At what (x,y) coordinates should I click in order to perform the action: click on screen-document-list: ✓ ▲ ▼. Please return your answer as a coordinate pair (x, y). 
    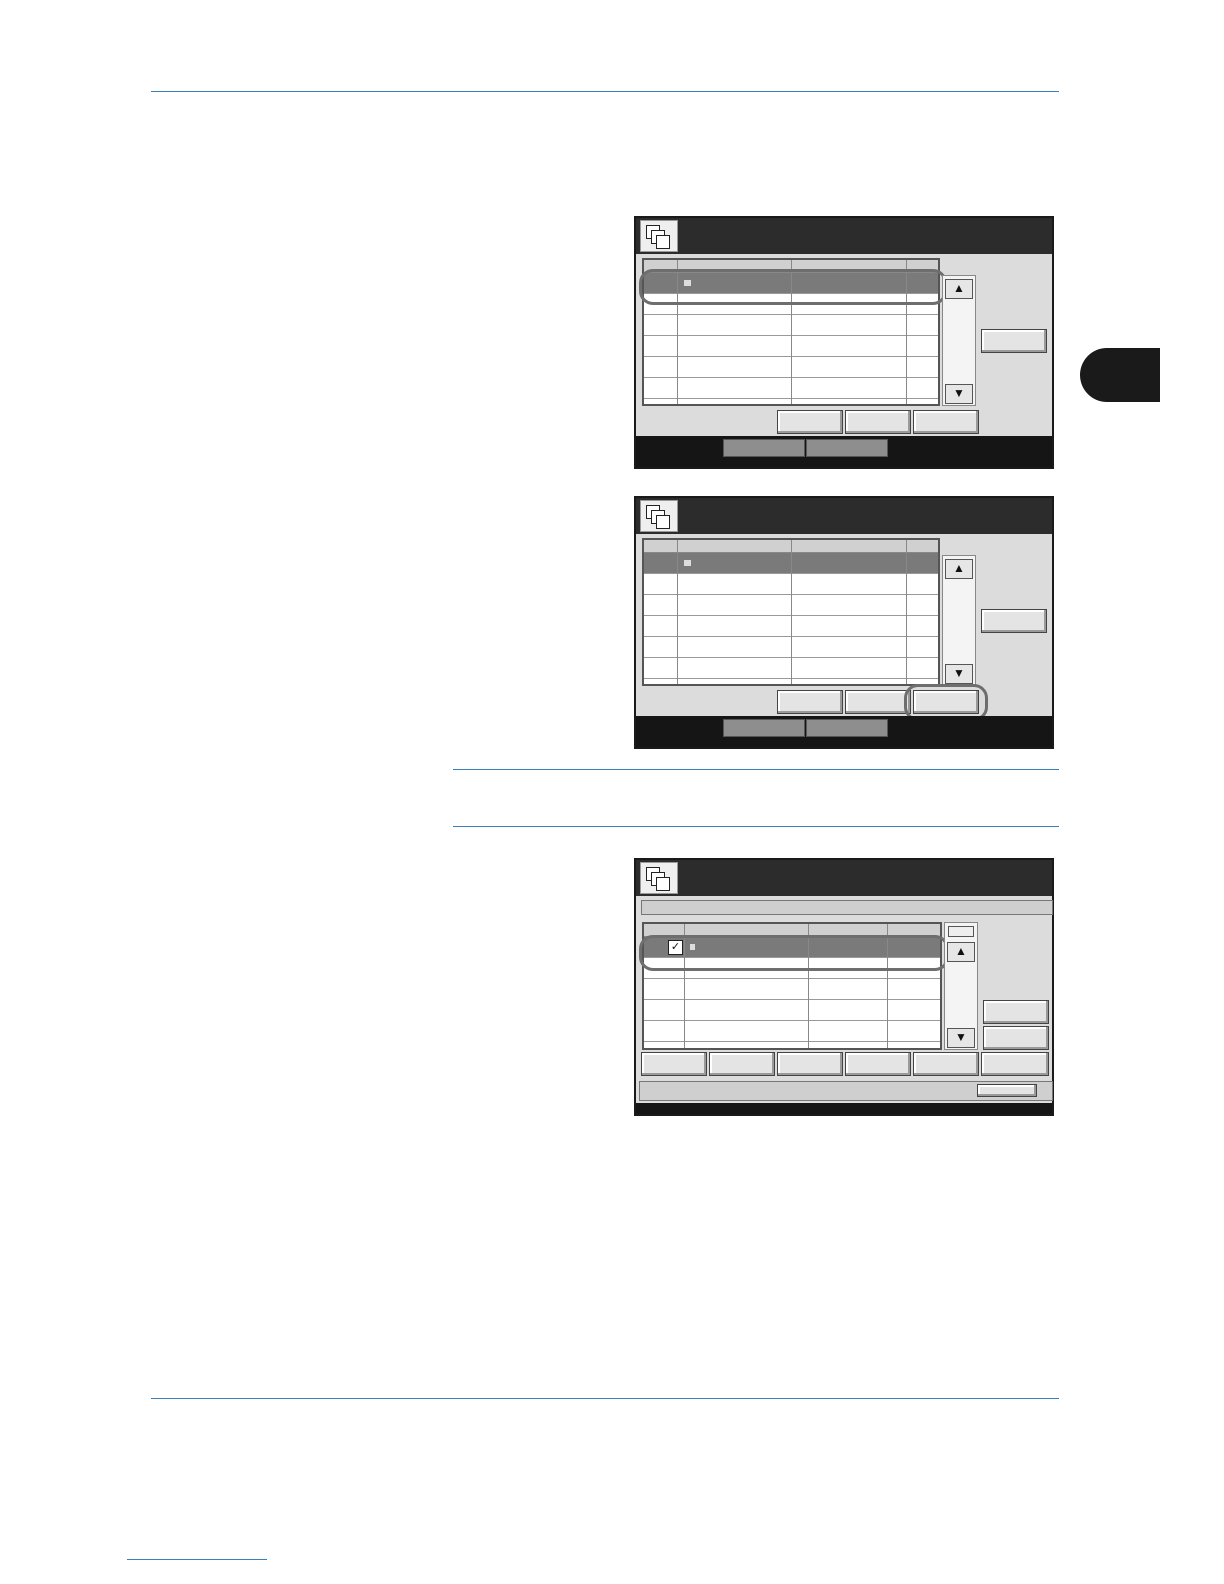
    Looking at the image, I should click on (844, 987).